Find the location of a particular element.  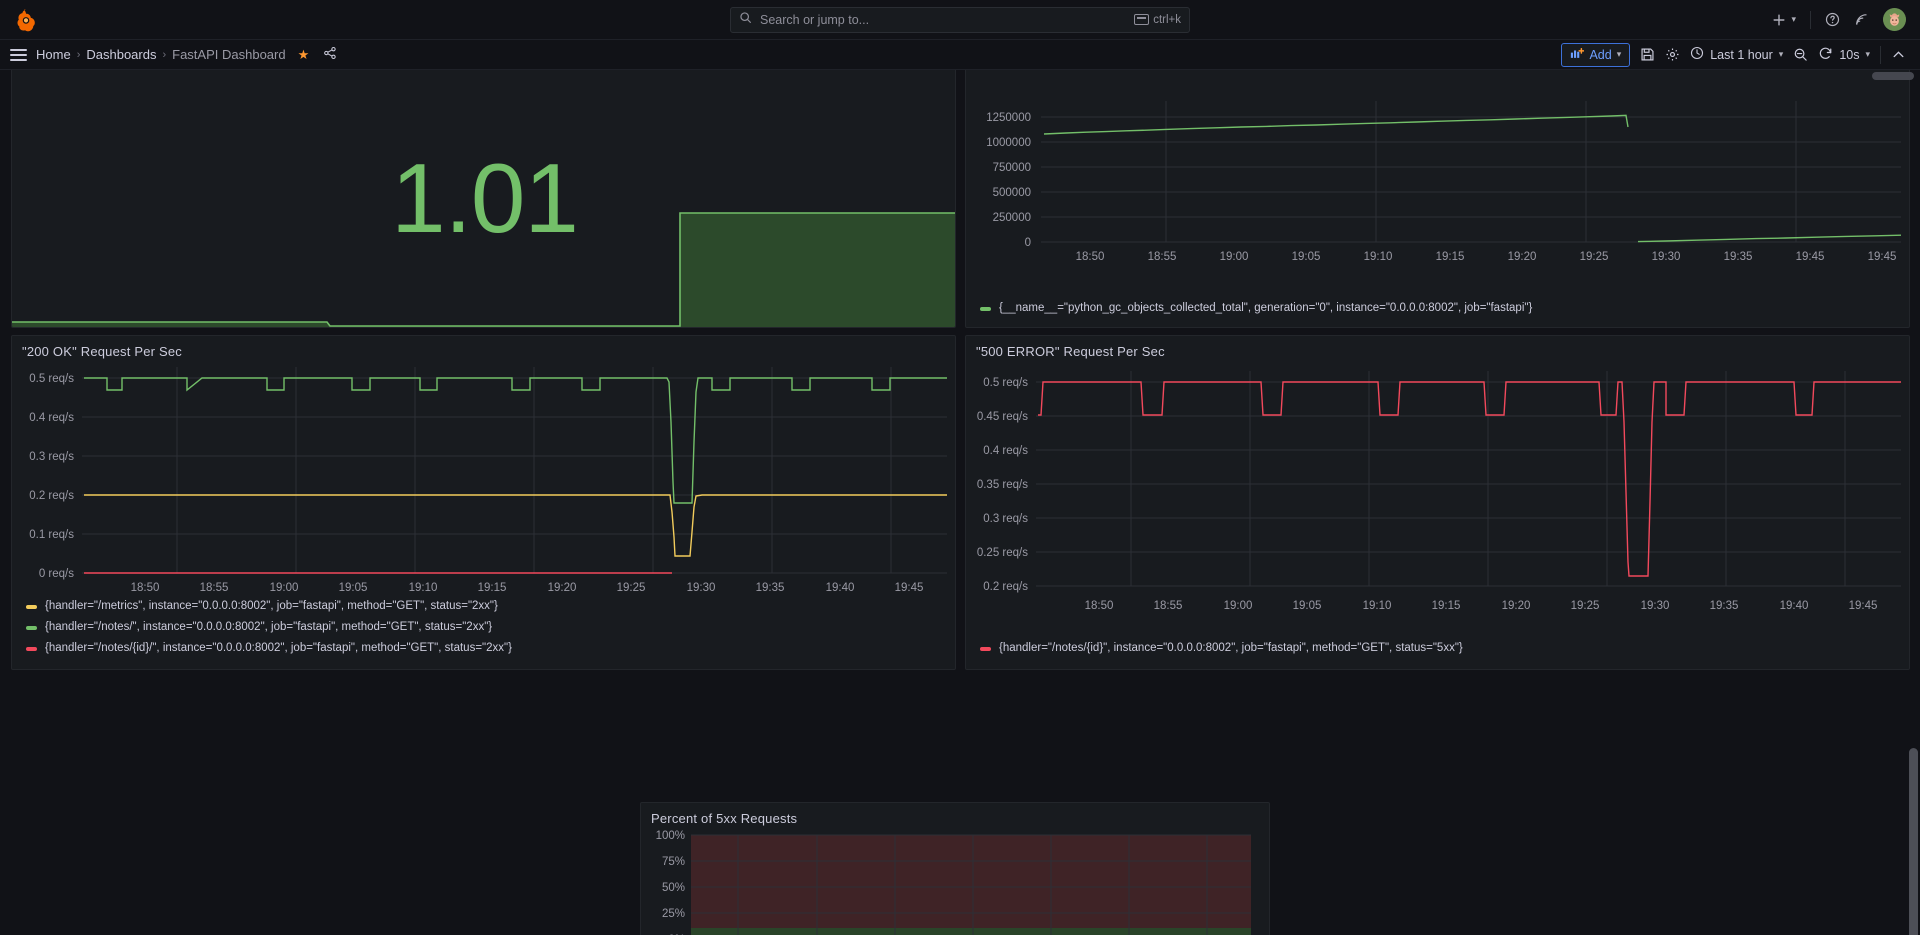

svg-text: 100% is located at coordinates (670, 836).